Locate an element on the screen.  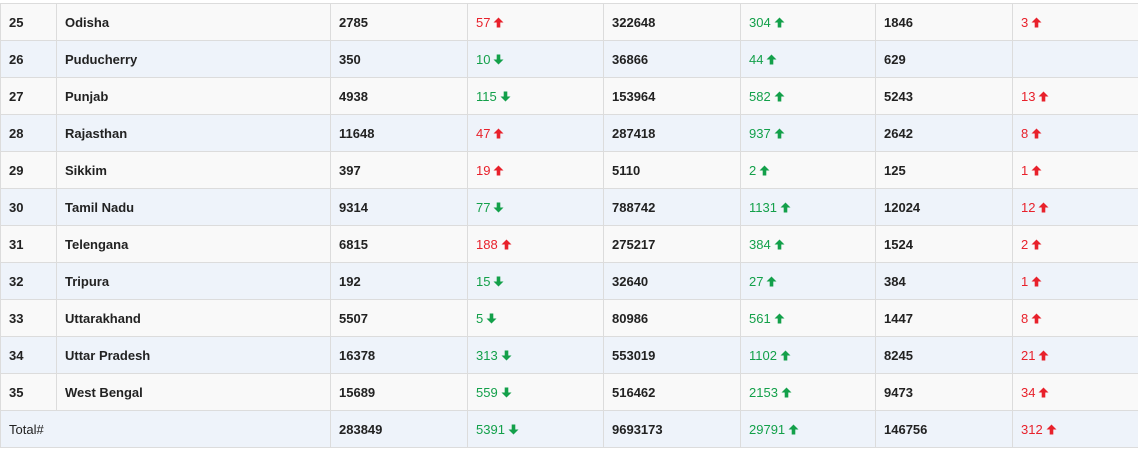
discharged-change-value: 561 is located at coordinates (760, 318).